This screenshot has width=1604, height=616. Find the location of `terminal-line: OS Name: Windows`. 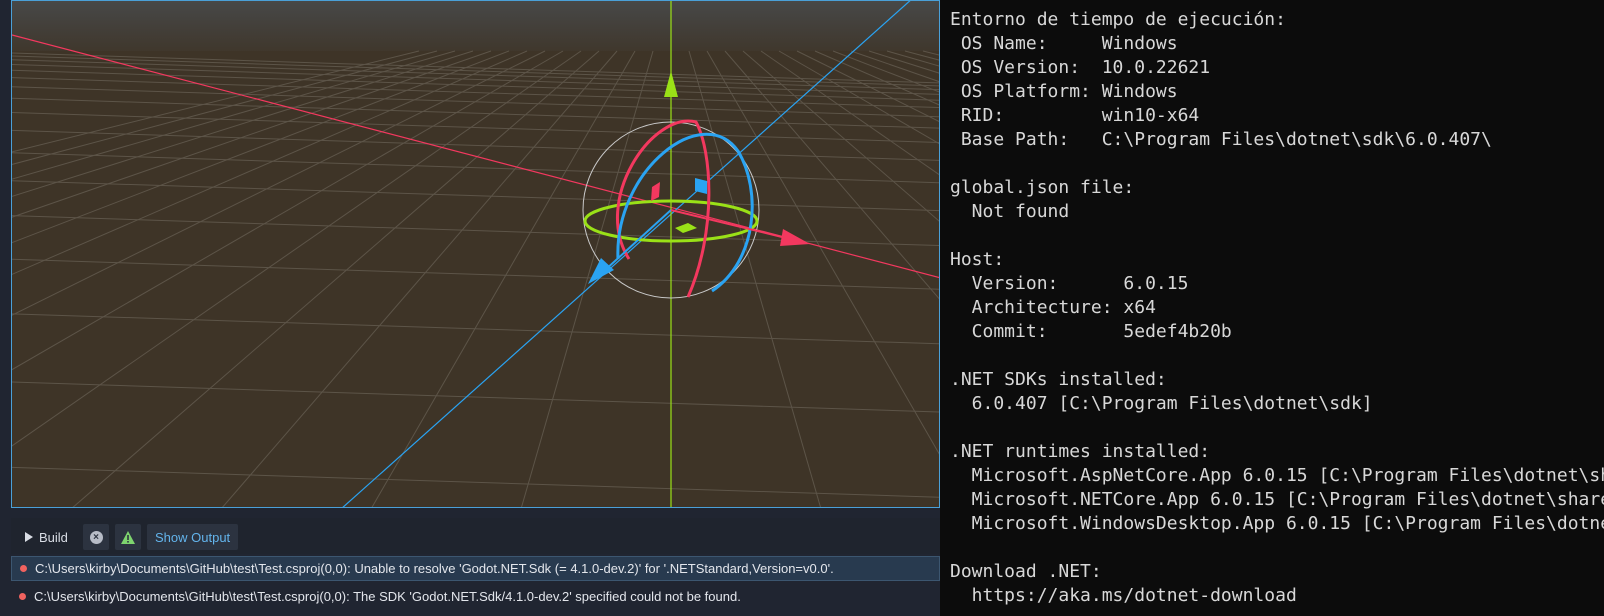

terminal-line: OS Name: Windows is located at coordinates (1064, 43).